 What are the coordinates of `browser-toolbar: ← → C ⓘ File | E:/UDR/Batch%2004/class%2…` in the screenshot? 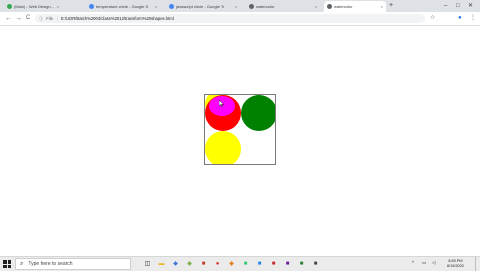 It's located at (240, 19).